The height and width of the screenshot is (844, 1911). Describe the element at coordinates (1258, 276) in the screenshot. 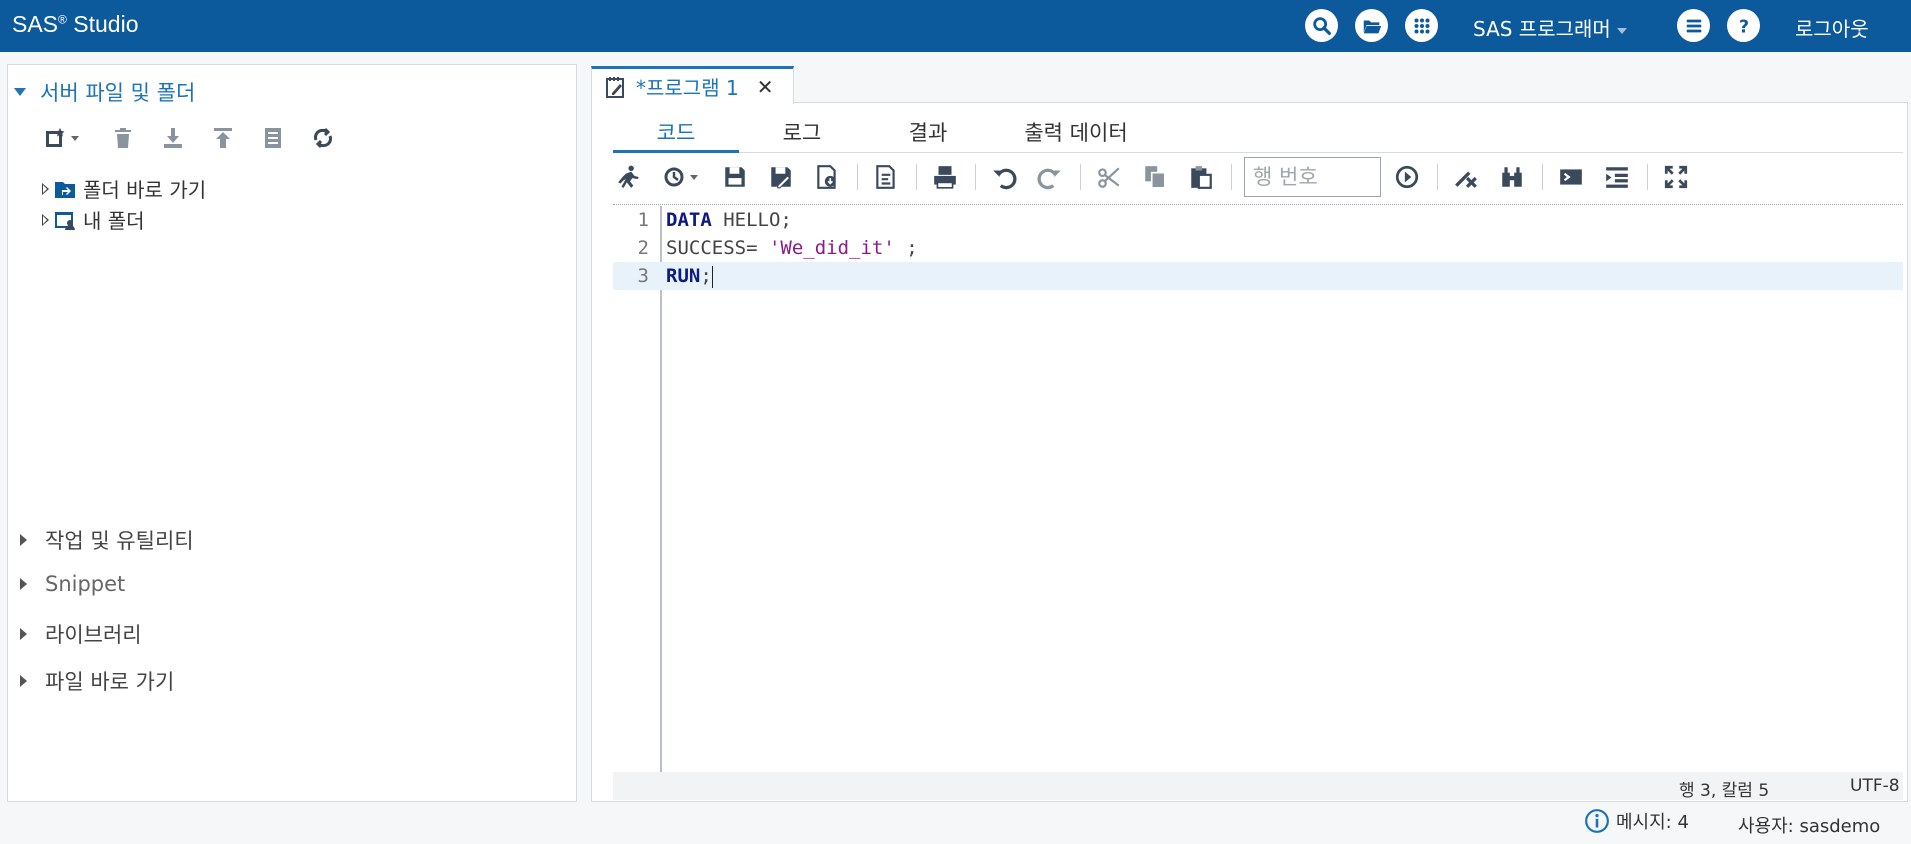

I see `code-line-current: 3 RUN;` at that location.